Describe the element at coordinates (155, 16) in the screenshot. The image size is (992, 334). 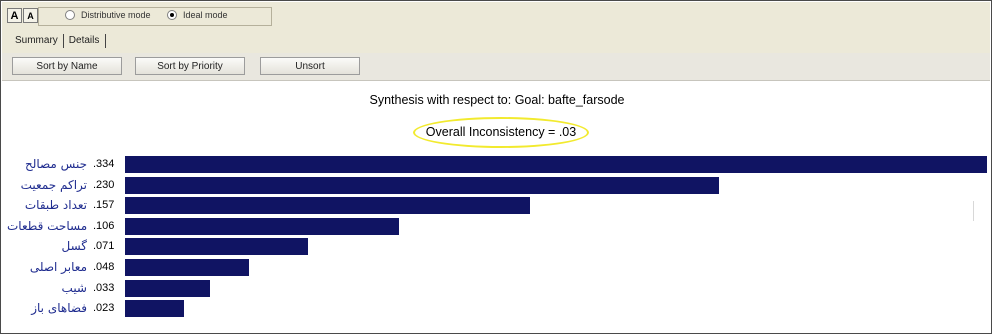
I see `mode-radio-group: Distributive mode Ideal mode` at that location.